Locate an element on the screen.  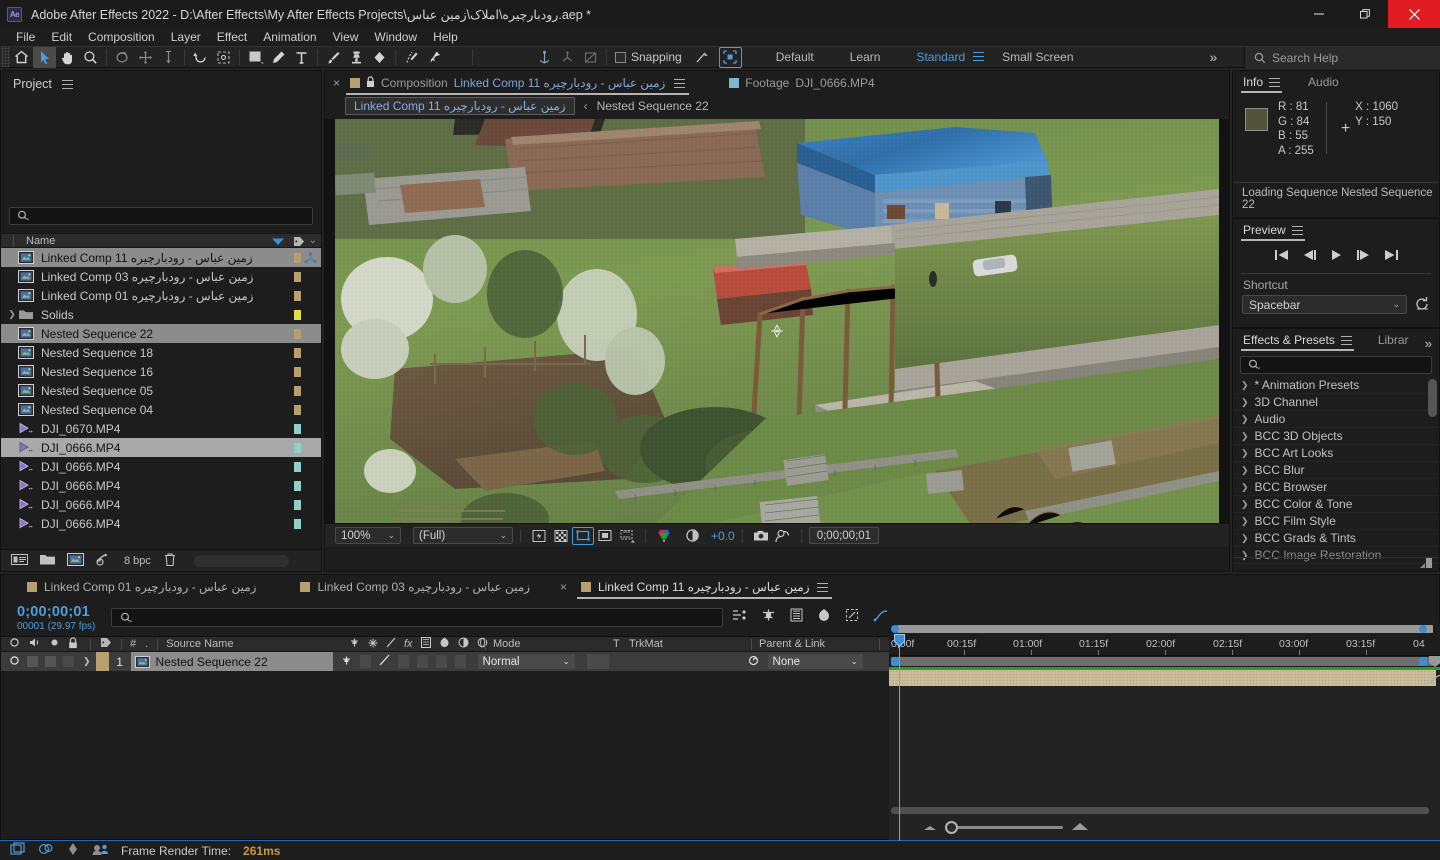
playhead-handle is located at coordinates (899, 641).